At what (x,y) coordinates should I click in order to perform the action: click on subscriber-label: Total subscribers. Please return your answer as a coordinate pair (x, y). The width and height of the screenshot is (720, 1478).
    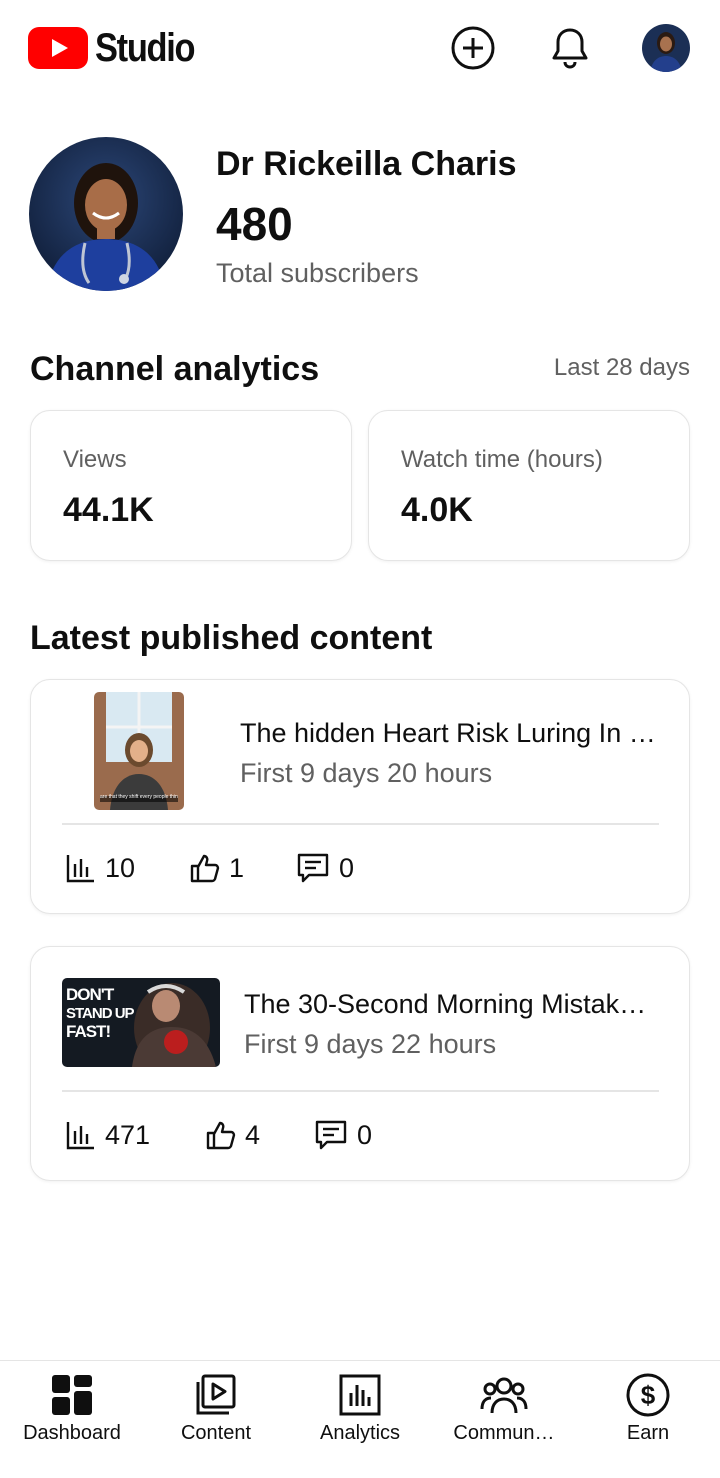
    Looking at the image, I should click on (317, 273).